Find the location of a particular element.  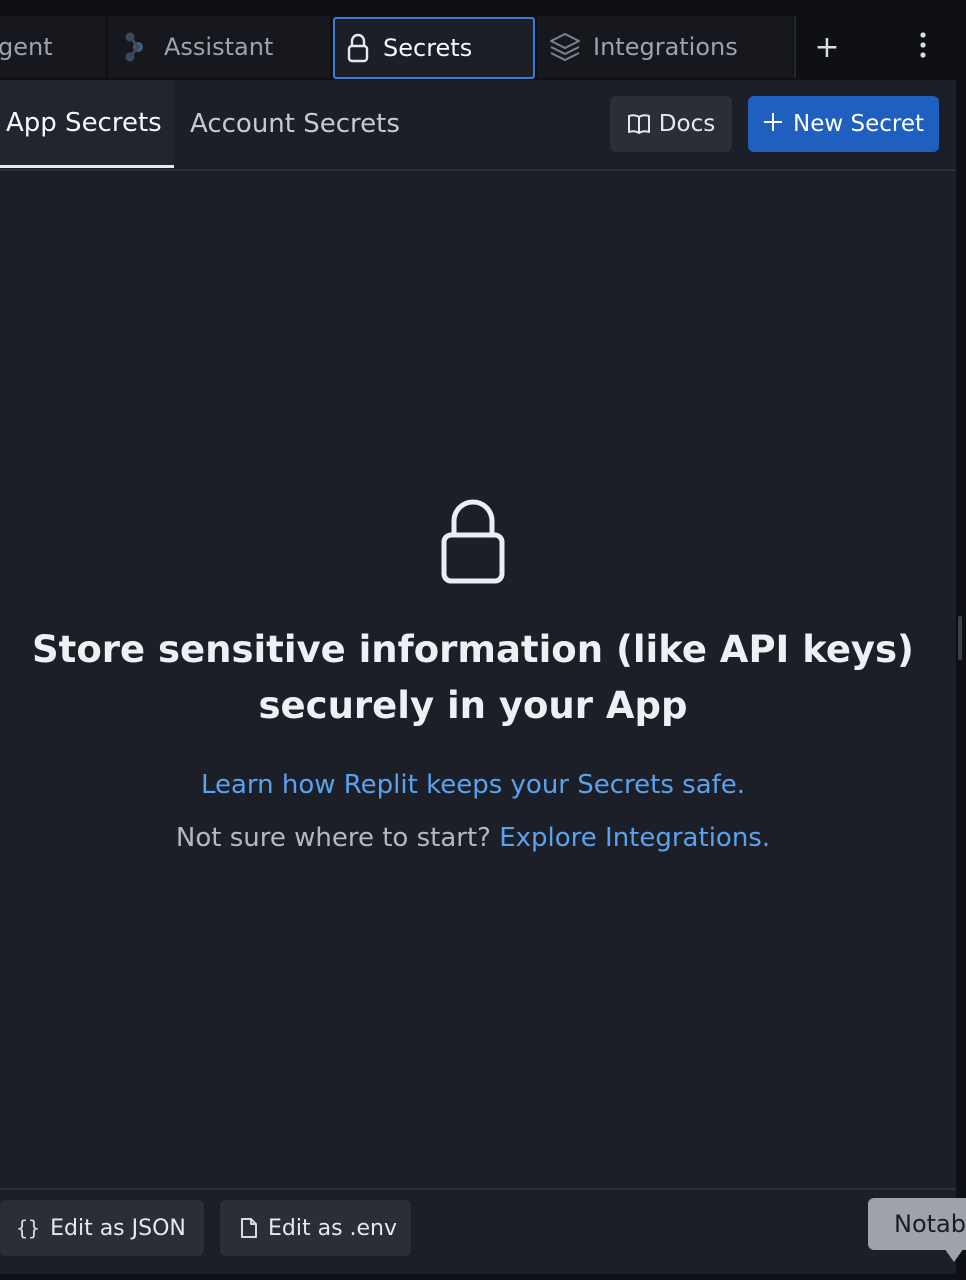

more-vertical-icon is located at coordinates (923, 47).